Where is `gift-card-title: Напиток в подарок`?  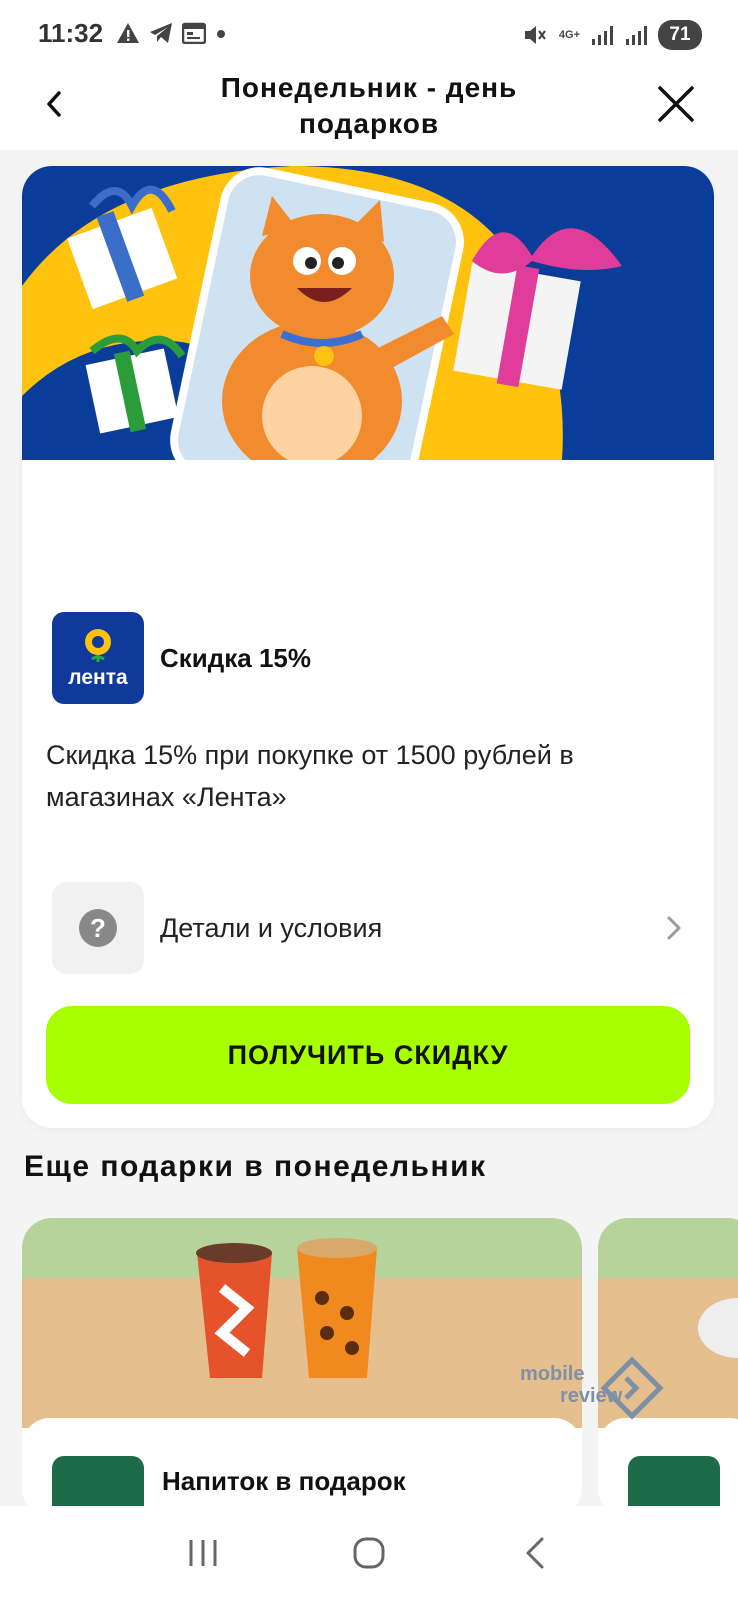 gift-card-title: Напиток в подарок is located at coordinates (284, 1481).